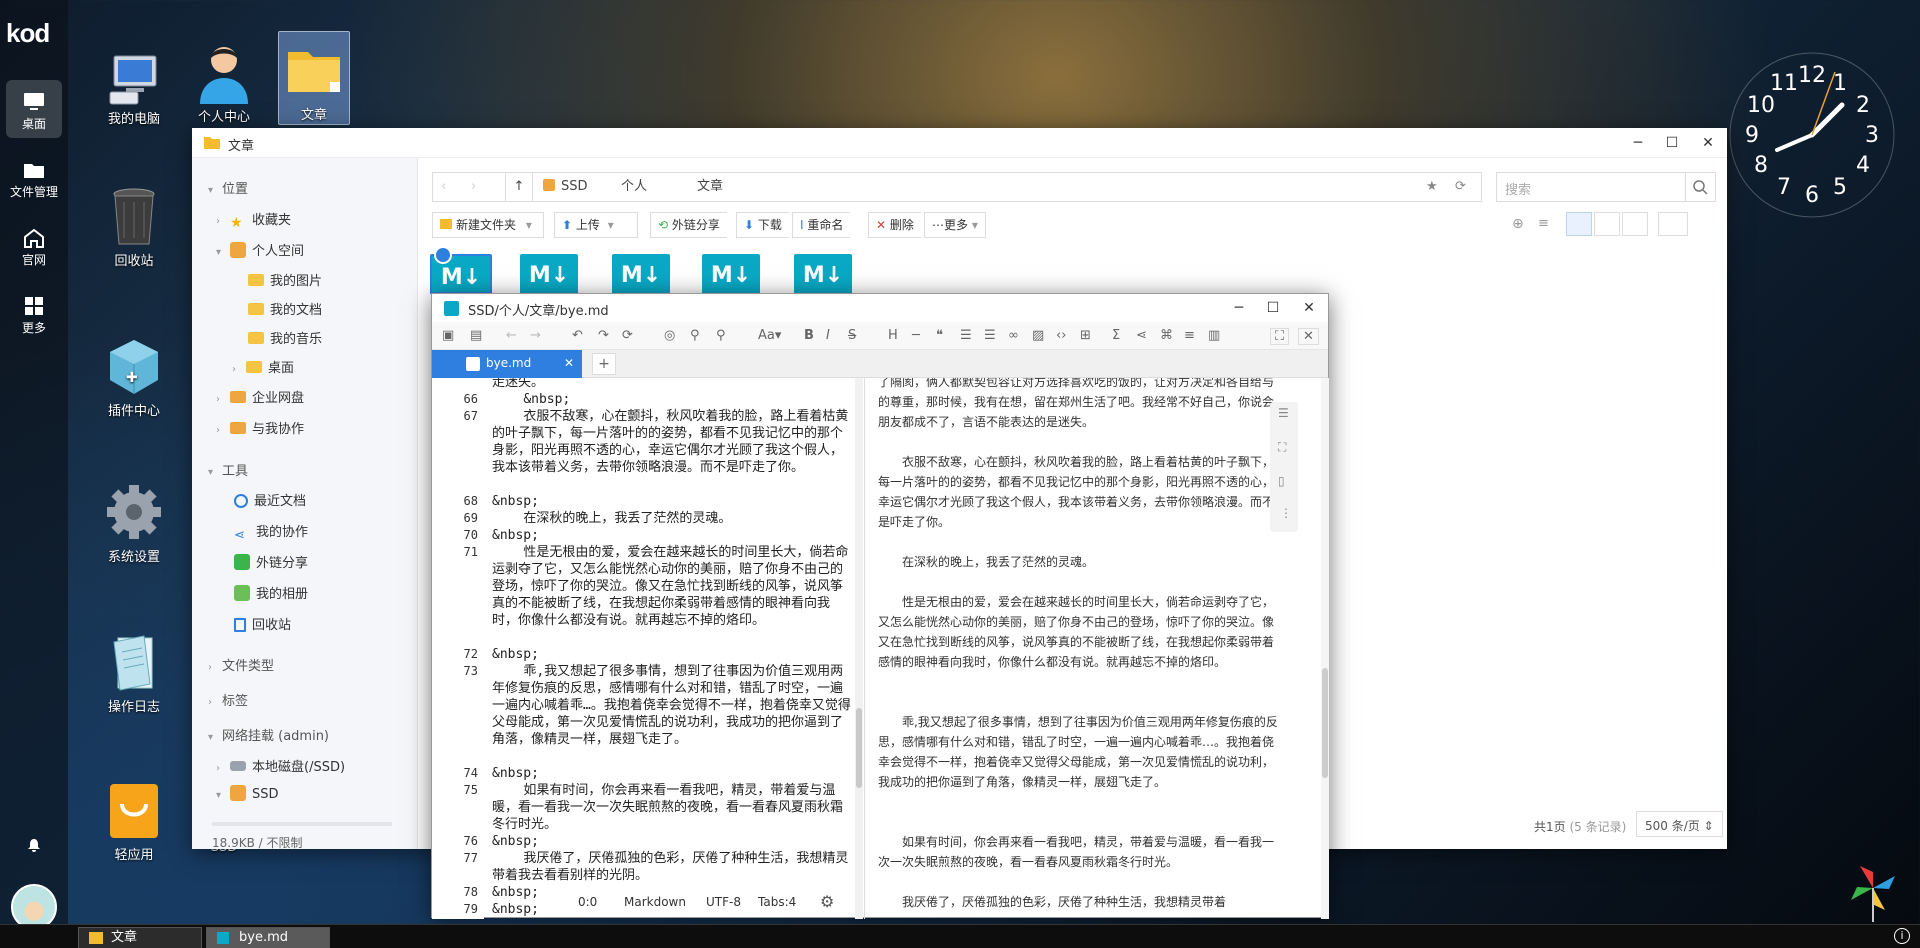 The height and width of the screenshot is (948, 1920). What do you see at coordinates (710, 187) in the screenshot?
I see `breadcrumb-articles: 文章` at bounding box center [710, 187].